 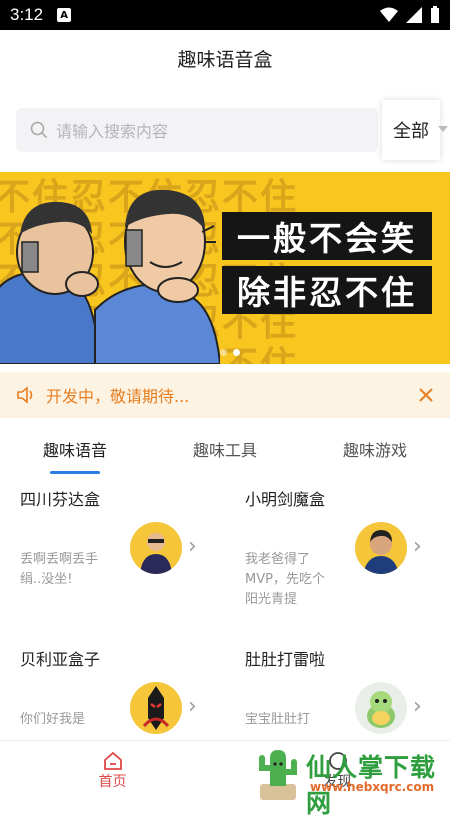 I want to click on speaker-icon, so click(x=25, y=395).